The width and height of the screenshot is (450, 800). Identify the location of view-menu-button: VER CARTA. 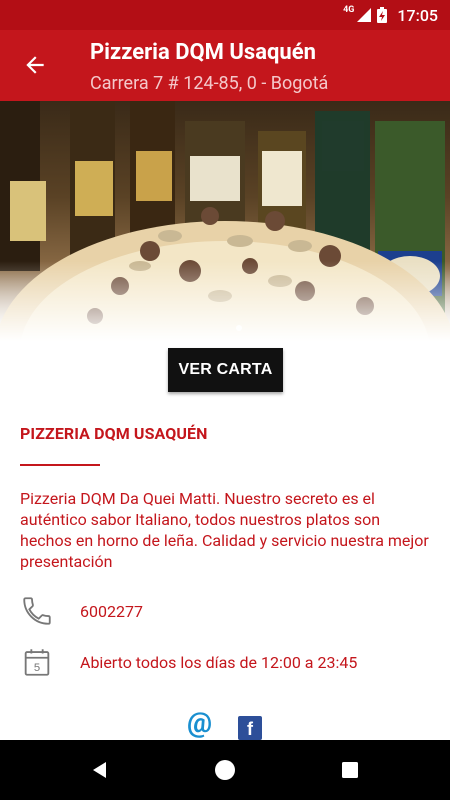
(225, 370).